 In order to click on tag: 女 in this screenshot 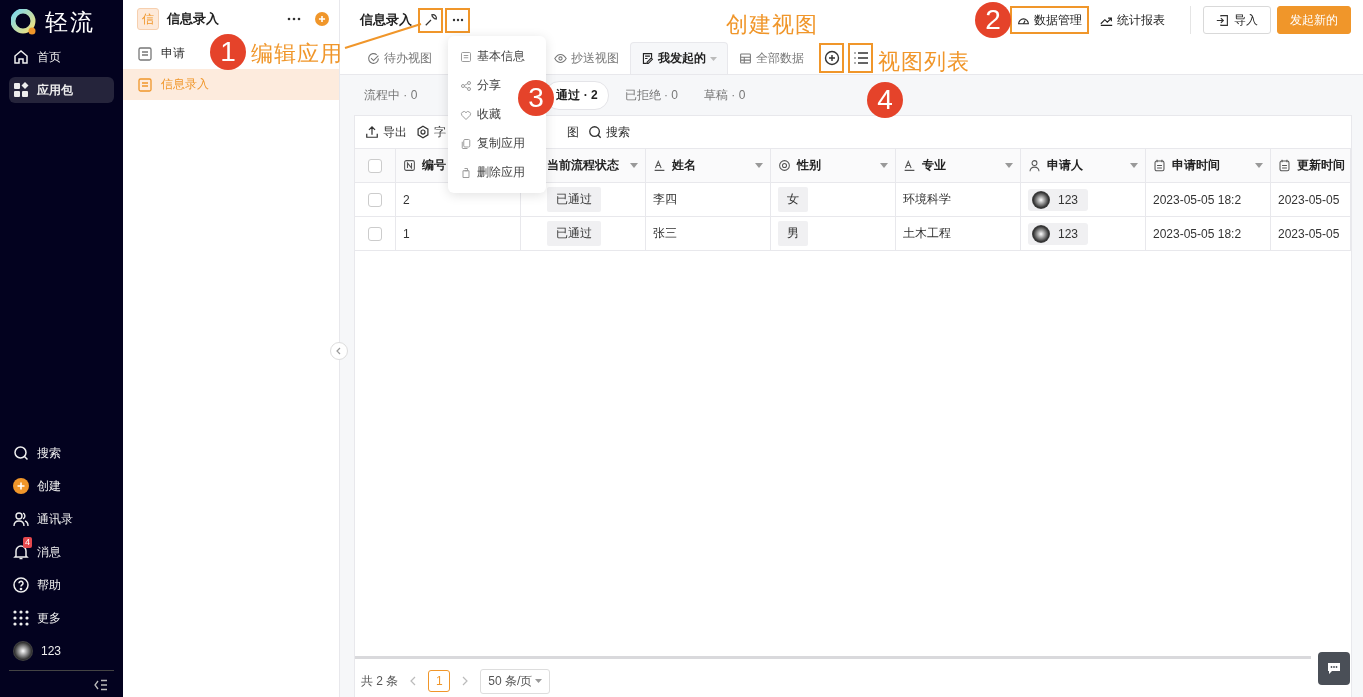, I will do `click(793, 199)`.